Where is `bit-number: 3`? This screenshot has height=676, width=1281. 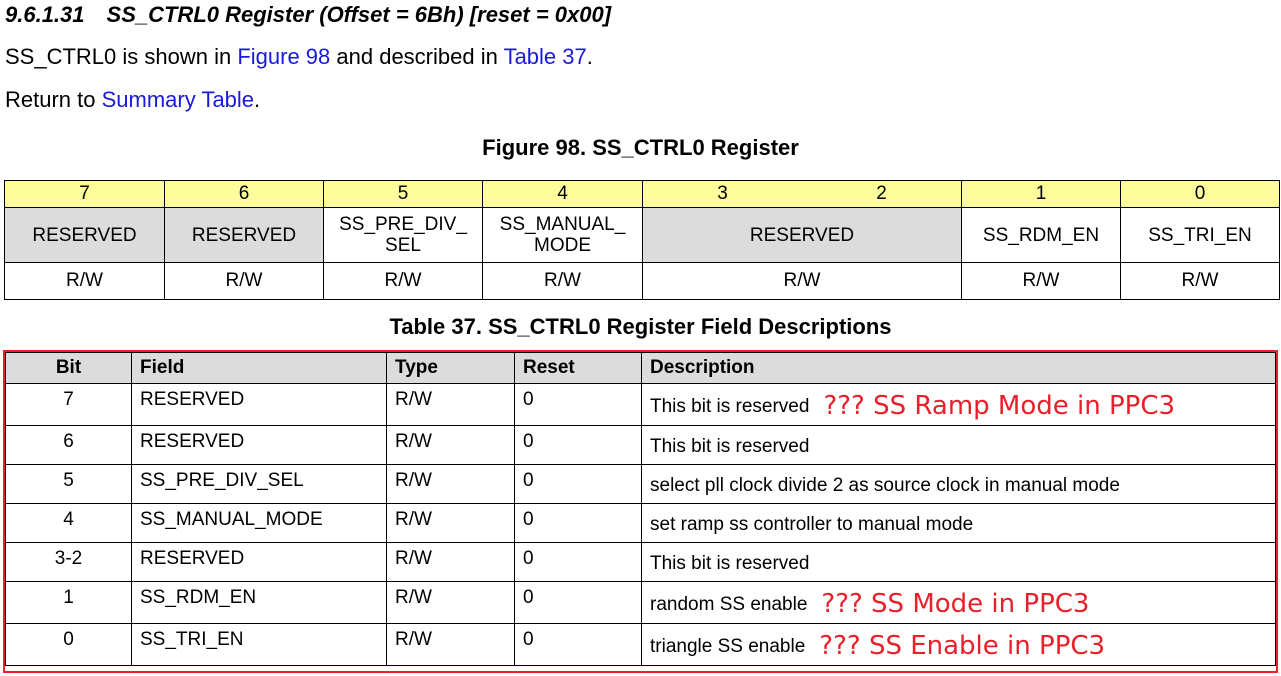 bit-number: 3 is located at coordinates (722, 193).